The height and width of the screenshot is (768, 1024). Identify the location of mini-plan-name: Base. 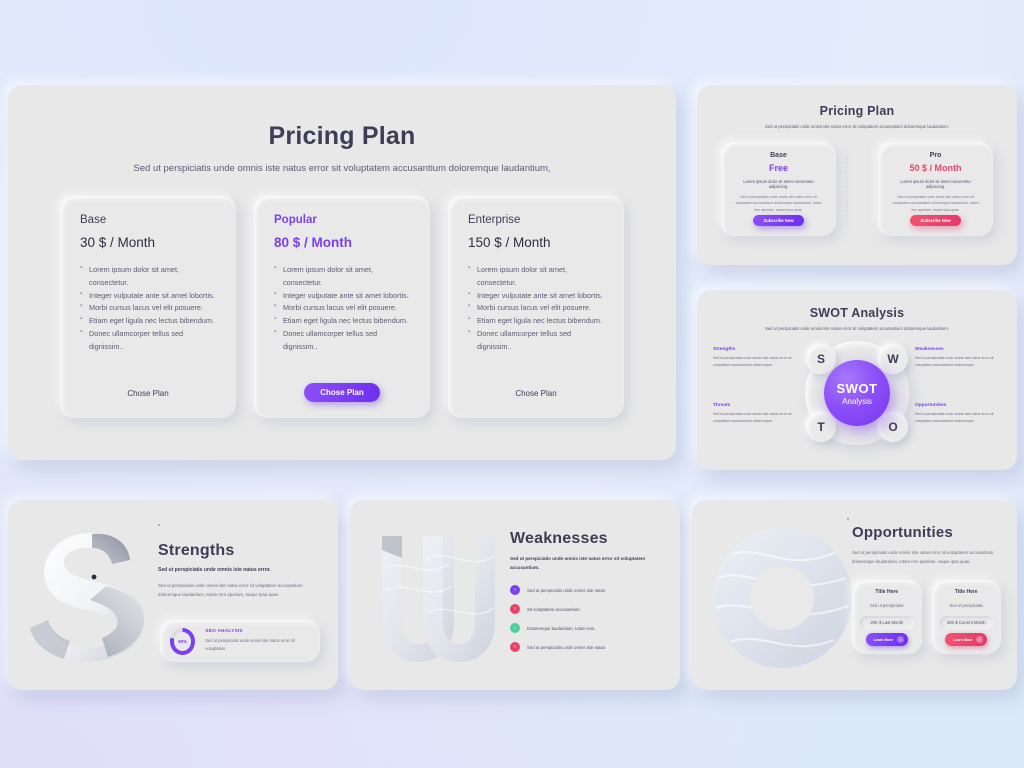
(778, 155).